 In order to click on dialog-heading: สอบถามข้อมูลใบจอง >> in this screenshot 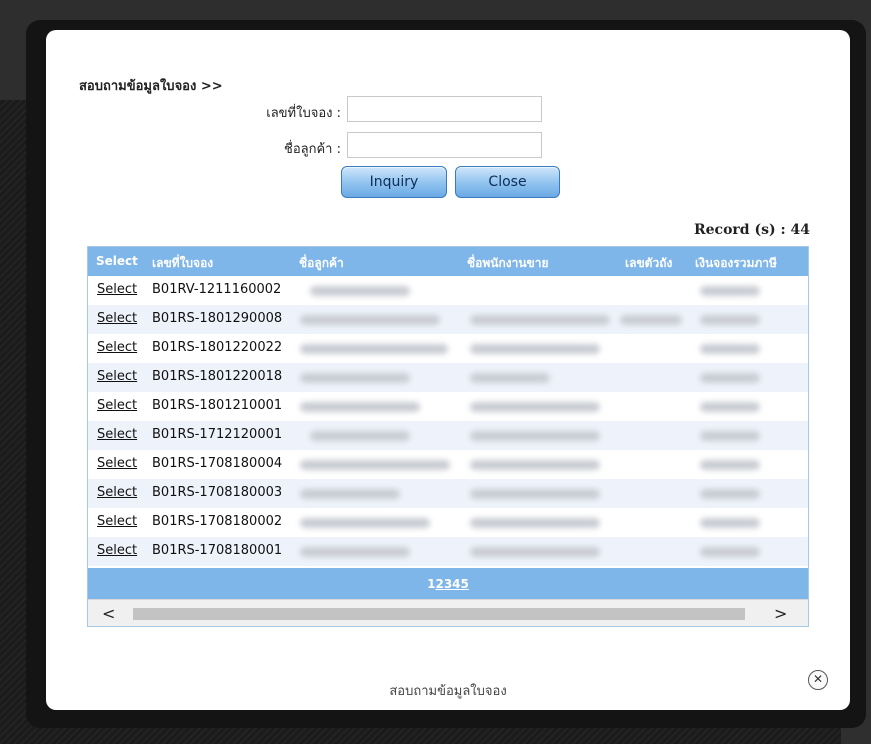, I will do `click(151, 86)`.